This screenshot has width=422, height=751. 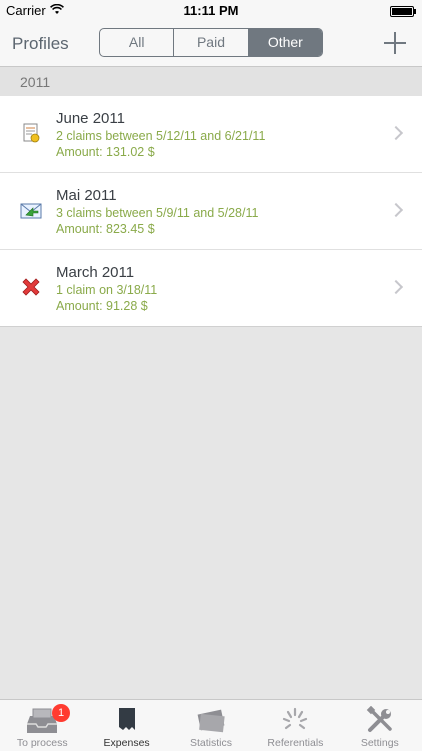 What do you see at coordinates (403, 11) in the screenshot?
I see `battery-icon` at bounding box center [403, 11].